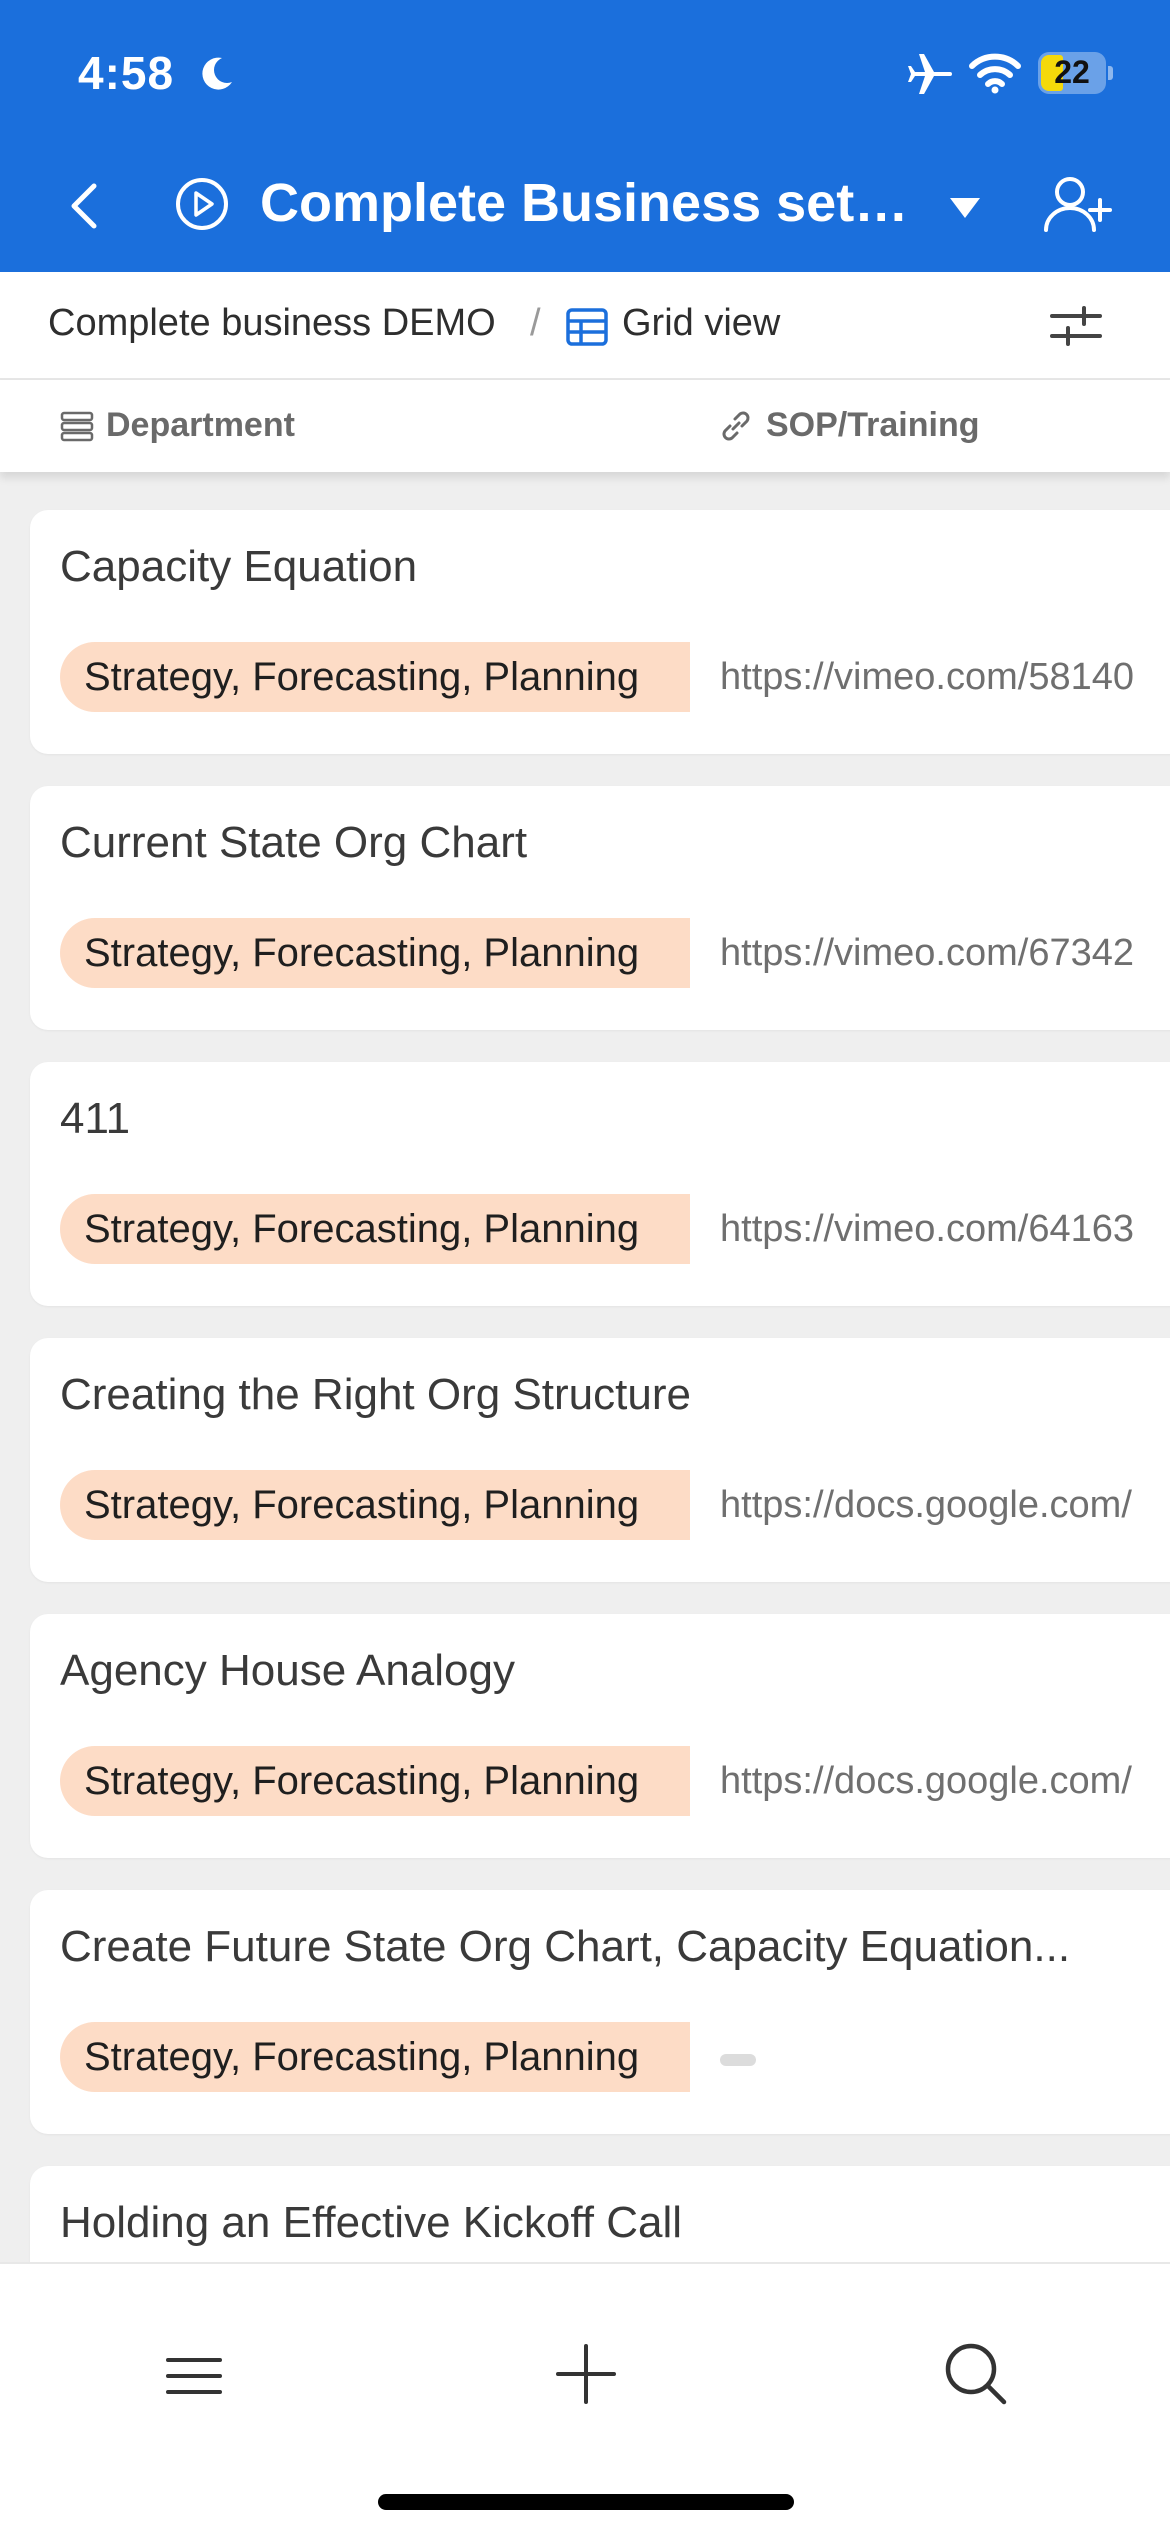  What do you see at coordinates (872, 425) in the screenshot?
I see `column-sop-training: SOP/Training` at bounding box center [872, 425].